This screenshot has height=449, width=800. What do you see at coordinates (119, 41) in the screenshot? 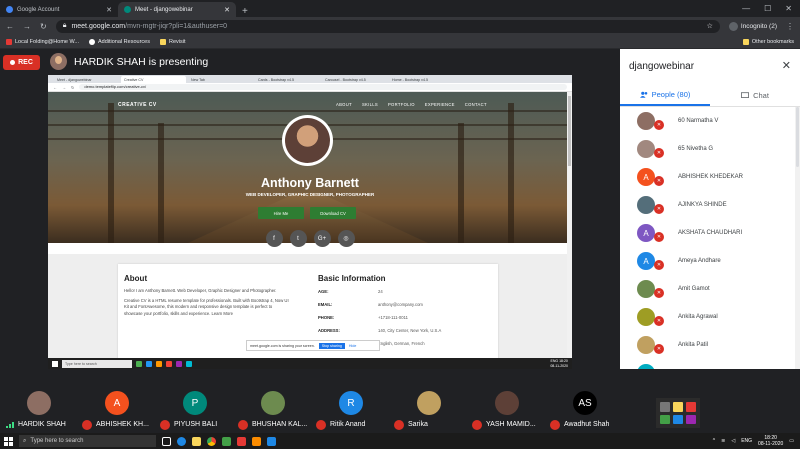
I see `bookmark-item: Additional Resources` at bounding box center [119, 41].